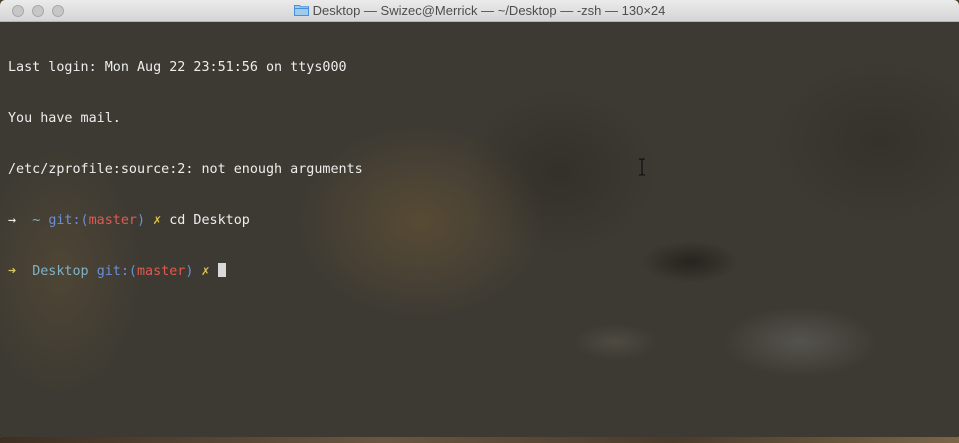  I want to click on prompt-line-1: → ~ git:(master) ✗ cd Desktop, so click(185, 220).